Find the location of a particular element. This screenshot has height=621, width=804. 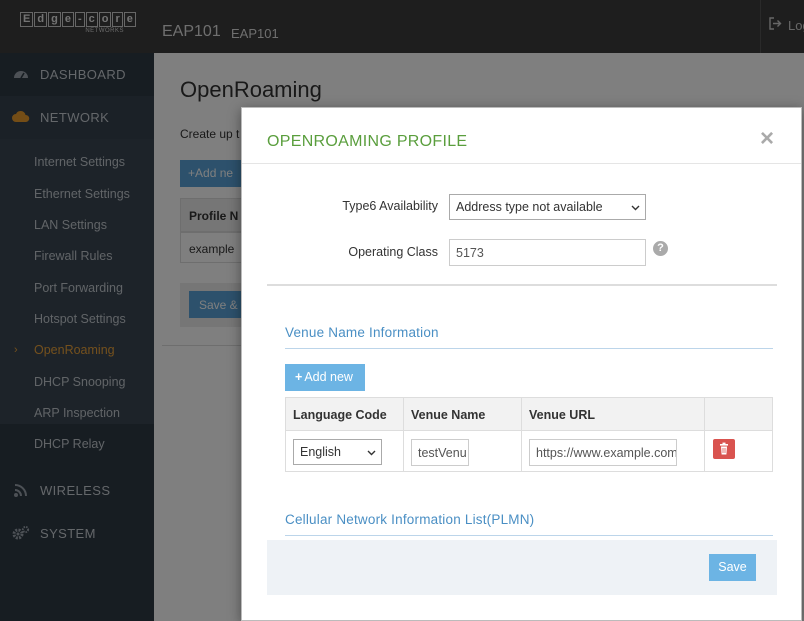

operating-class-label: Operating Class is located at coordinates (393, 252).